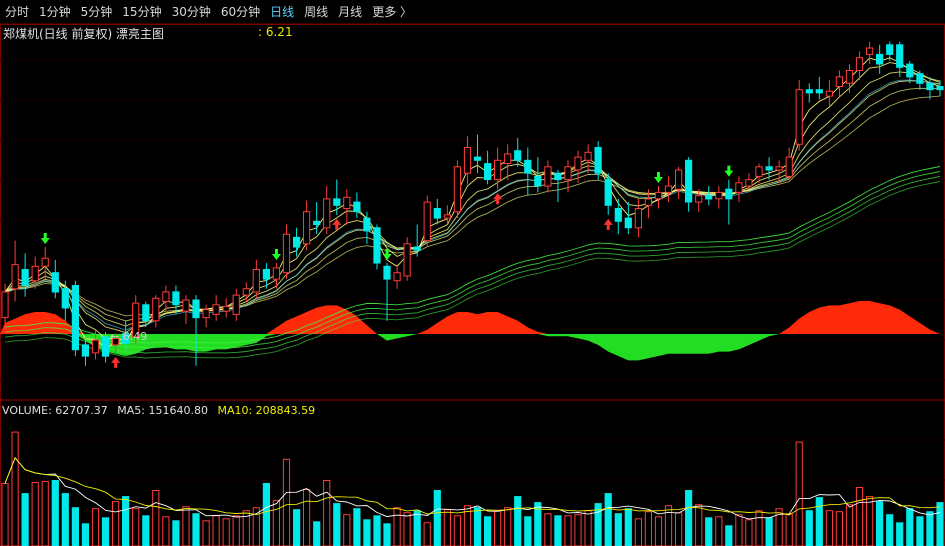 The height and width of the screenshot is (546, 945). Describe the element at coordinates (162, 410) in the screenshot. I see `volume-ma5: MA5: 151640.80` at that location.